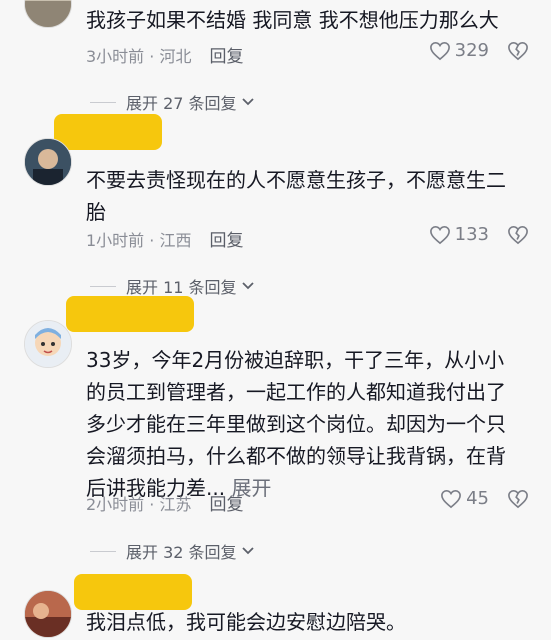  What do you see at coordinates (471, 234) in the screenshot?
I see `like-count: 133` at bounding box center [471, 234].